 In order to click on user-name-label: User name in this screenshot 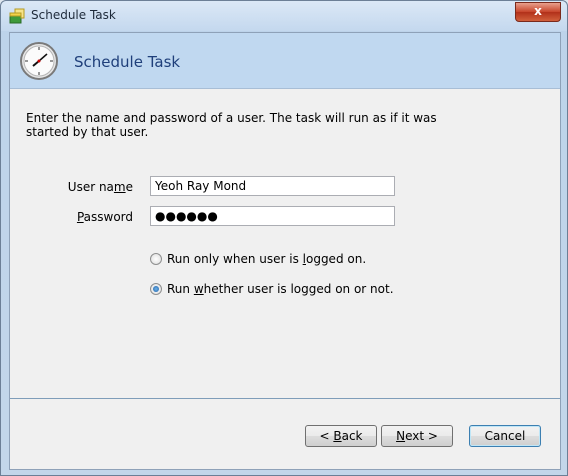, I will do `click(85, 187)`.